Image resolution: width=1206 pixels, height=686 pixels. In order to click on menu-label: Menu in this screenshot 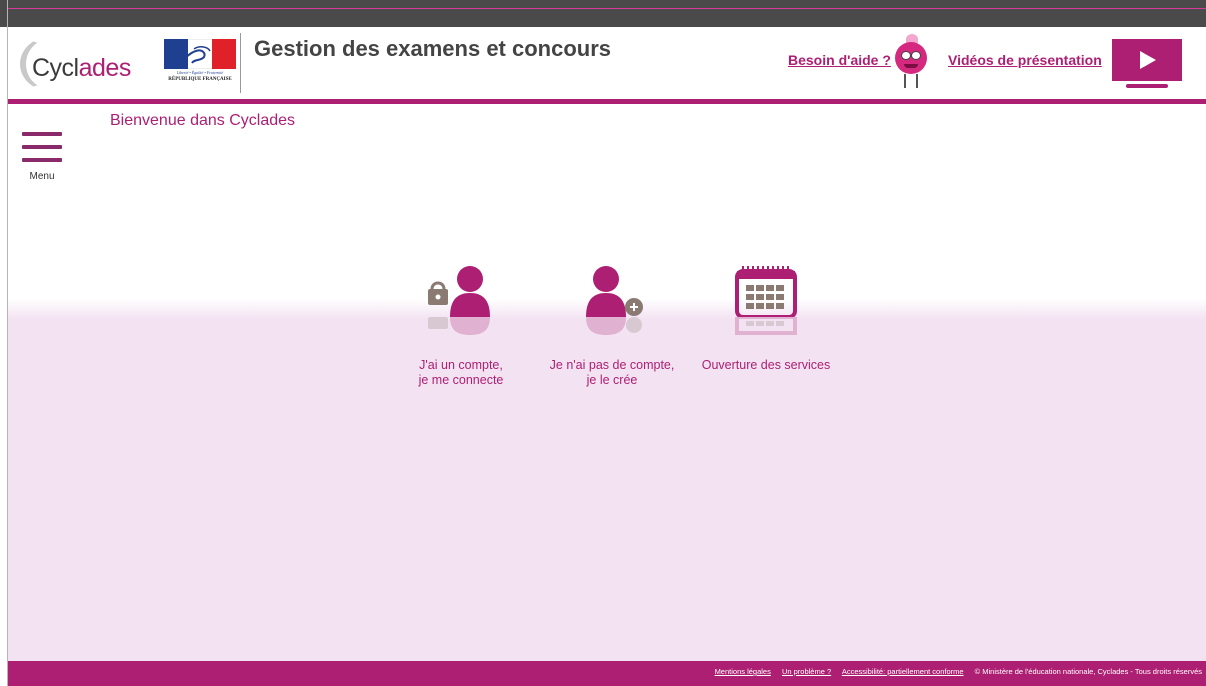, I will do `click(42, 176)`.